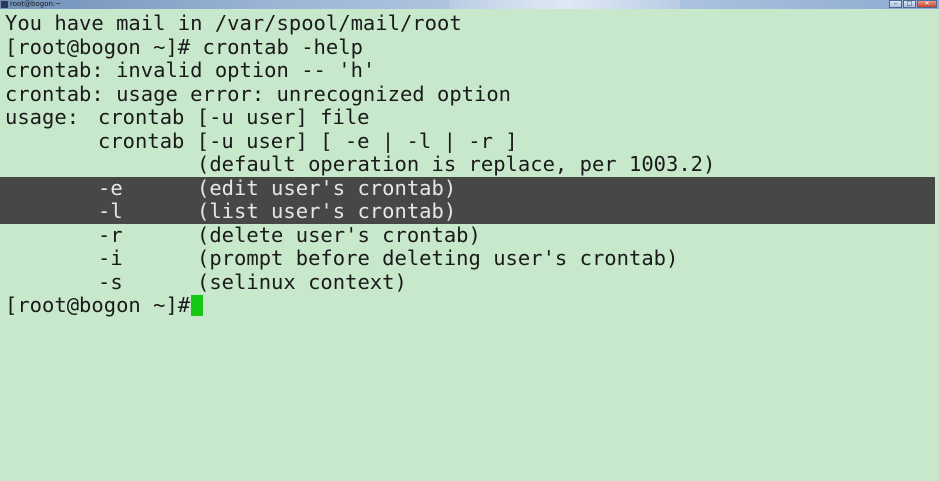 The image size is (939, 481). Describe the element at coordinates (339, 234) in the screenshot. I see `option-description: (delete user's crontab)` at that location.